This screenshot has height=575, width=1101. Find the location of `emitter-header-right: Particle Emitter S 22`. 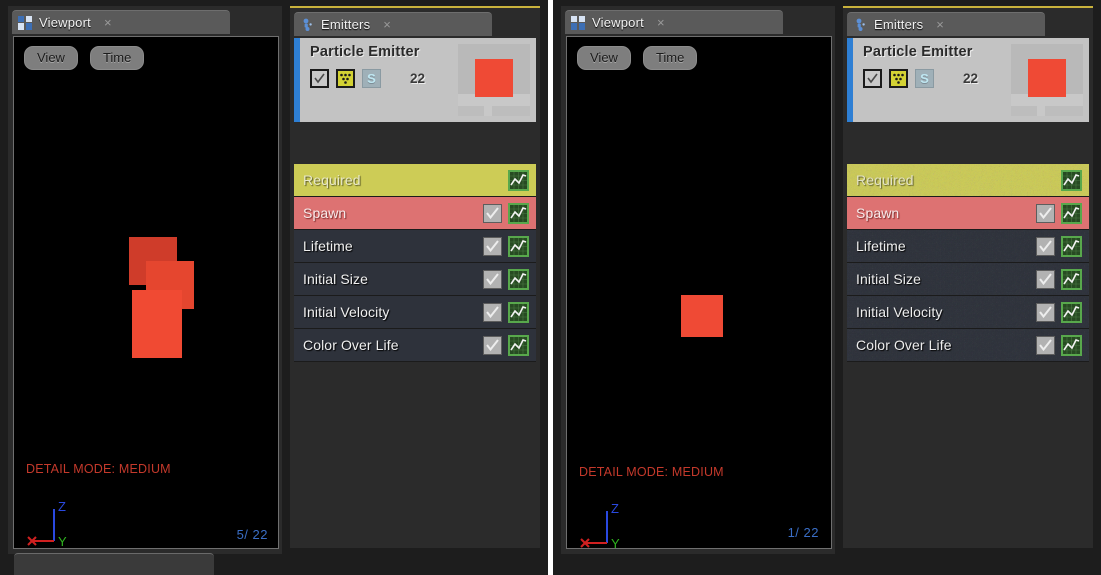

emitter-header-right: Particle Emitter S 22 is located at coordinates (968, 80).